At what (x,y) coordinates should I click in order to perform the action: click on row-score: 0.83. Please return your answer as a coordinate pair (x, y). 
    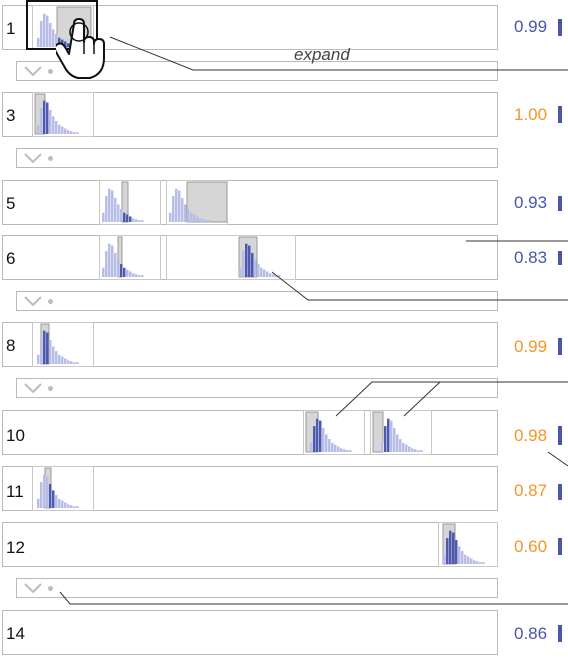
    Looking at the image, I should click on (531, 257).